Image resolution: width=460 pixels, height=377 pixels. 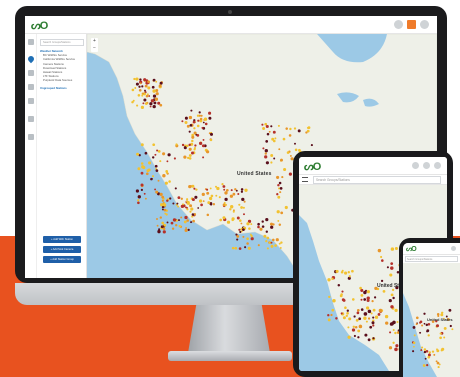 What do you see at coordinates (62, 239) in the screenshot?
I see `add-weather-station-button: + Add Wthr Station` at bounding box center [62, 239].